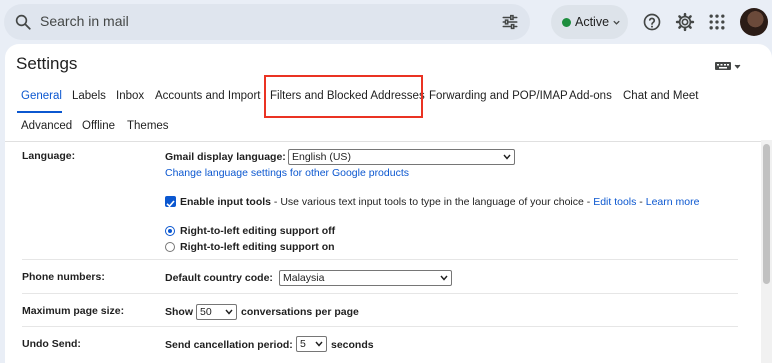 This screenshot has height=363, width=772. Describe the element at coordinates (207, 96) in the screenshot. I see `tab-accounts-and-import: Accounts and Import` at that location.